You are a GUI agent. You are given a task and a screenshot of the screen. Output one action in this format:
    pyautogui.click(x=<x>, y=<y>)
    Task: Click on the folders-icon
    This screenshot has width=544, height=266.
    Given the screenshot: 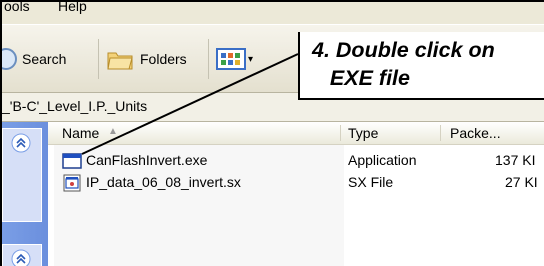 What is the action you would take?
    pyautogui.click(x=120, y=61)
    